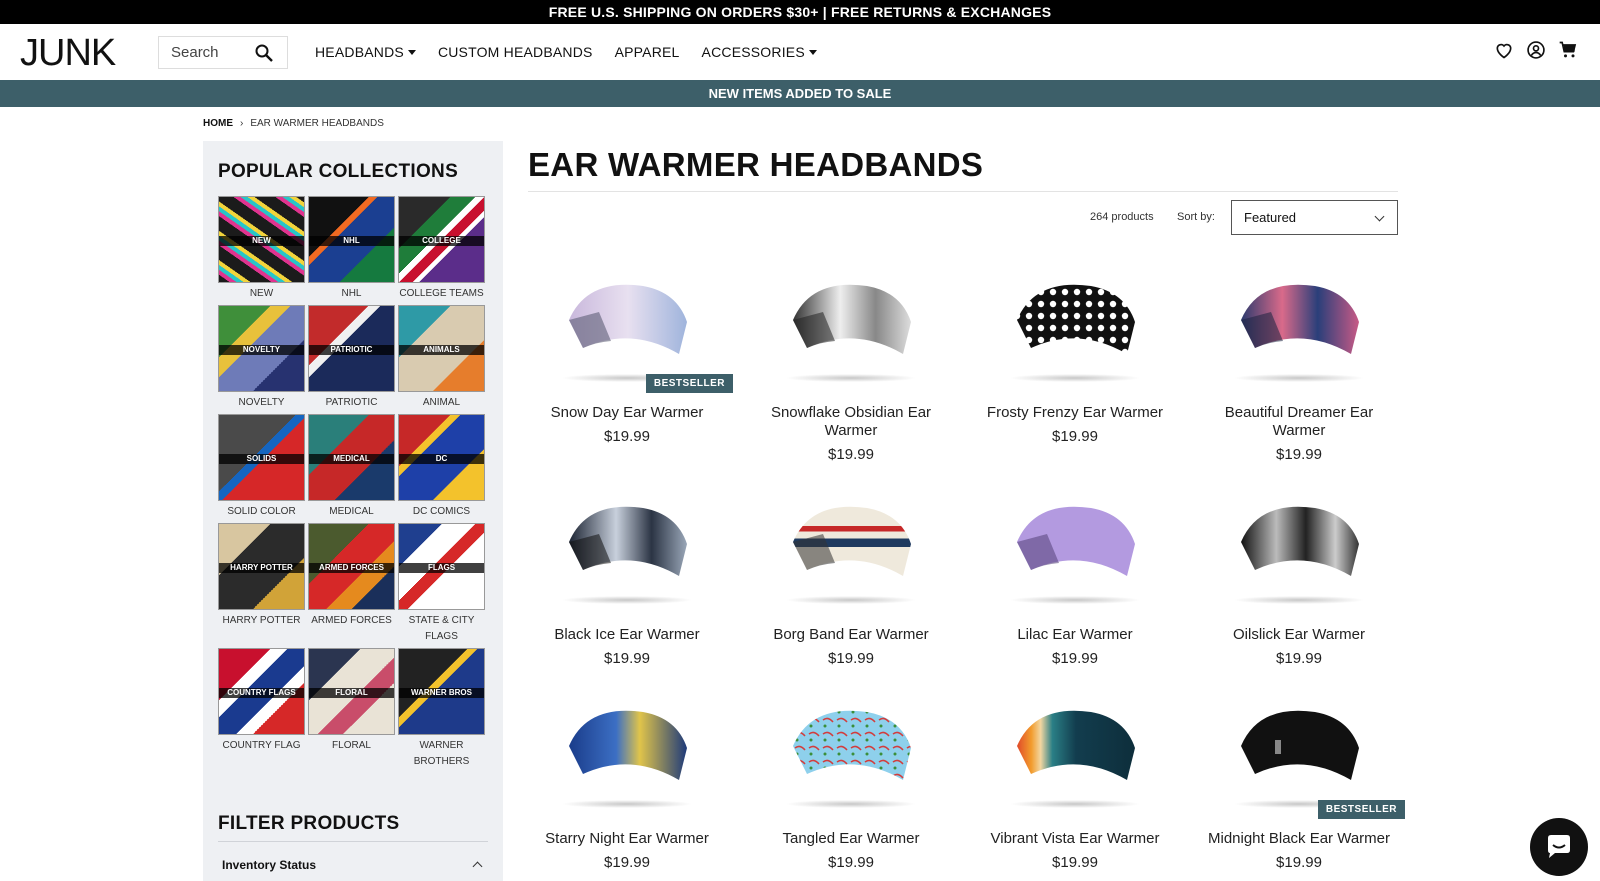 This screenshot has width=1600, height=881. Describe the element at coordinates (627, 413) in the screenshot. I see `product-name: Snow Day Ear Warmer` at that location.